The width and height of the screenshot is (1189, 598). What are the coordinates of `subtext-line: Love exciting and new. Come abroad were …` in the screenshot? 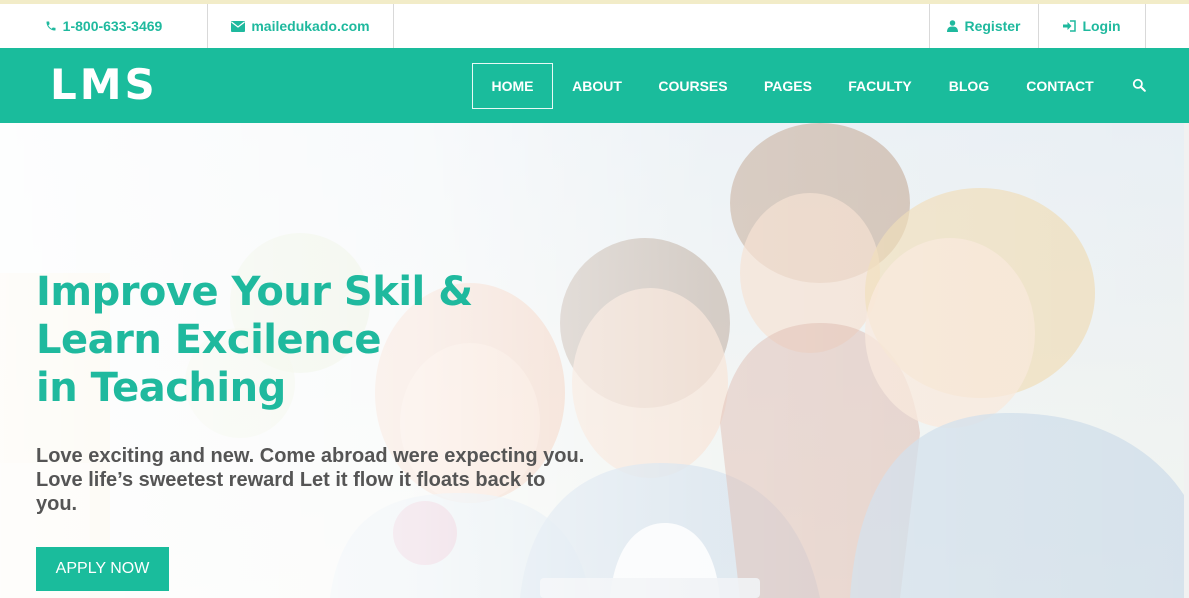 It's located at (310, 456).